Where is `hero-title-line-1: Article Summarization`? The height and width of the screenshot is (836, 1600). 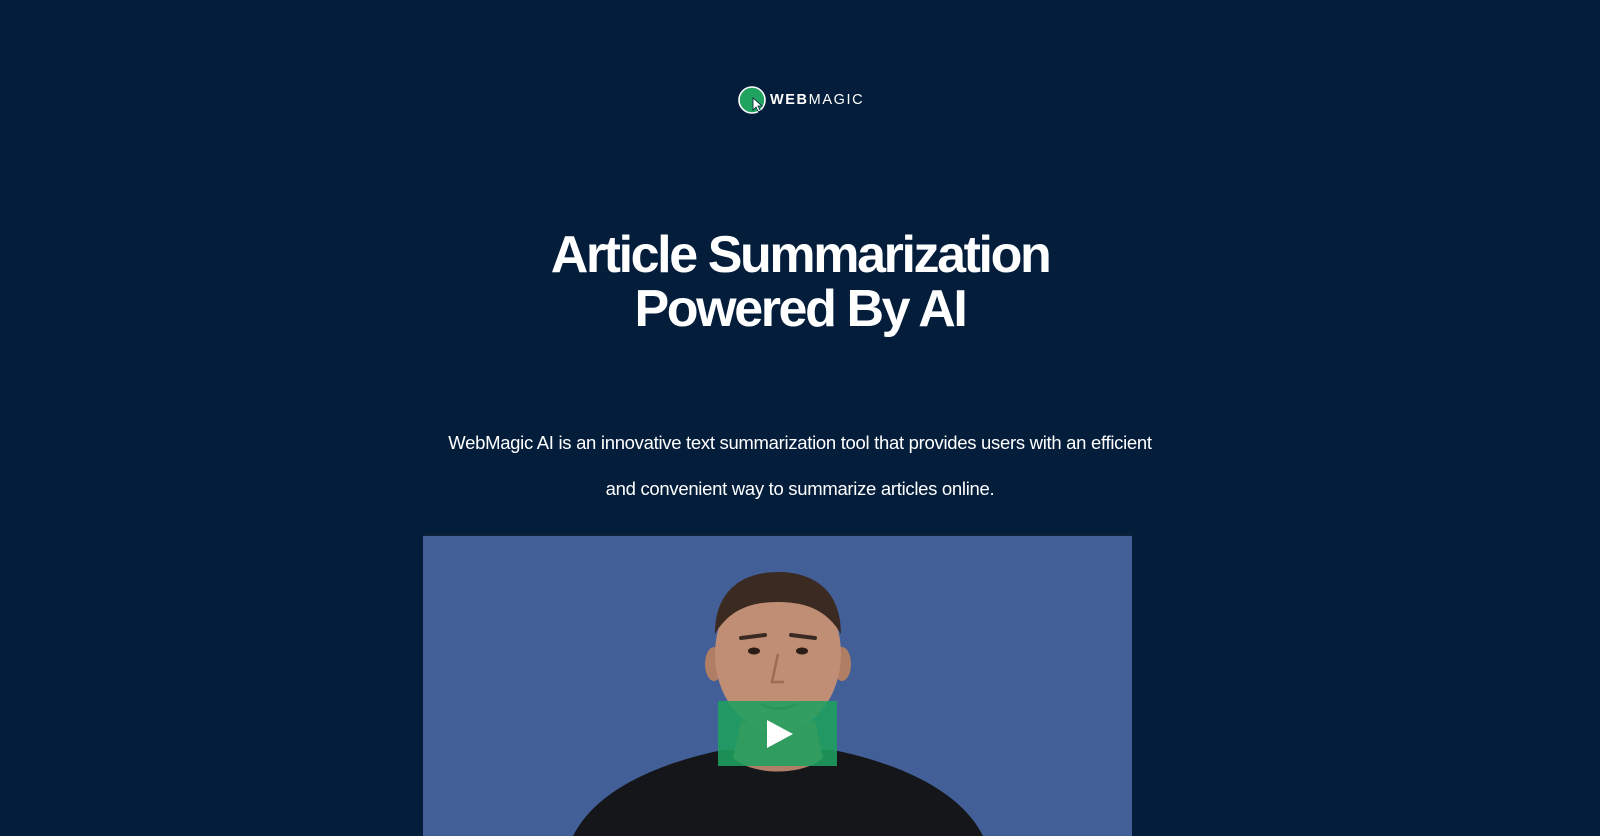 hero-title-line-1: Article Summarization is located at coordinates (801, 255).